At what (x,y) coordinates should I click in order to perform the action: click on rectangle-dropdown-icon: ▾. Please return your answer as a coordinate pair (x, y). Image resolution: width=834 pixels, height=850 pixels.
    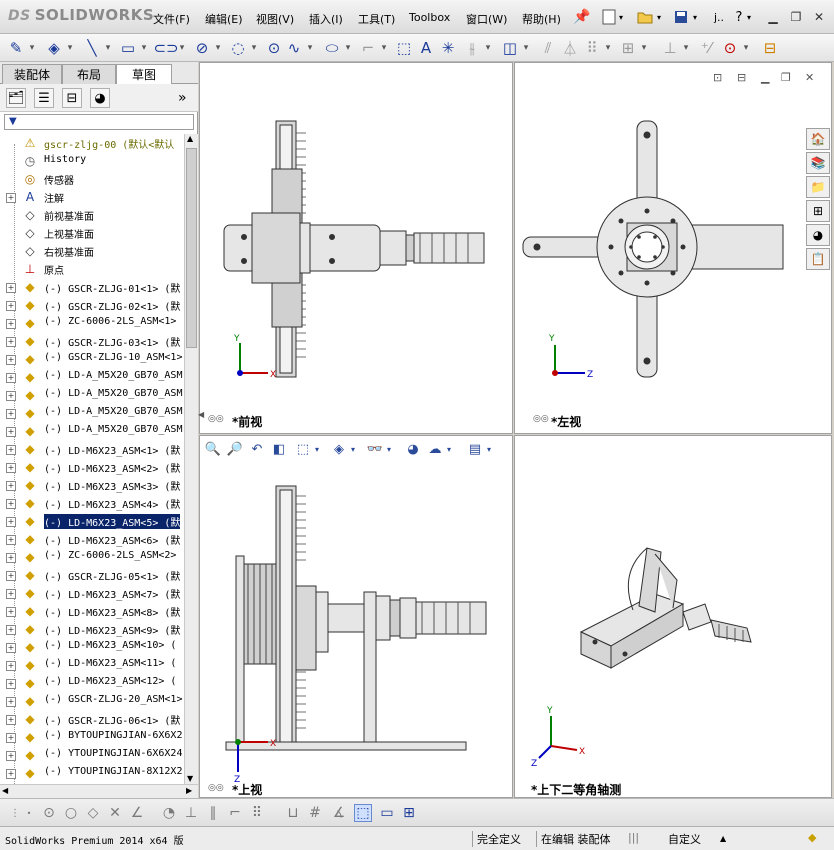
    Looking at the image, I should click on (144, 48).